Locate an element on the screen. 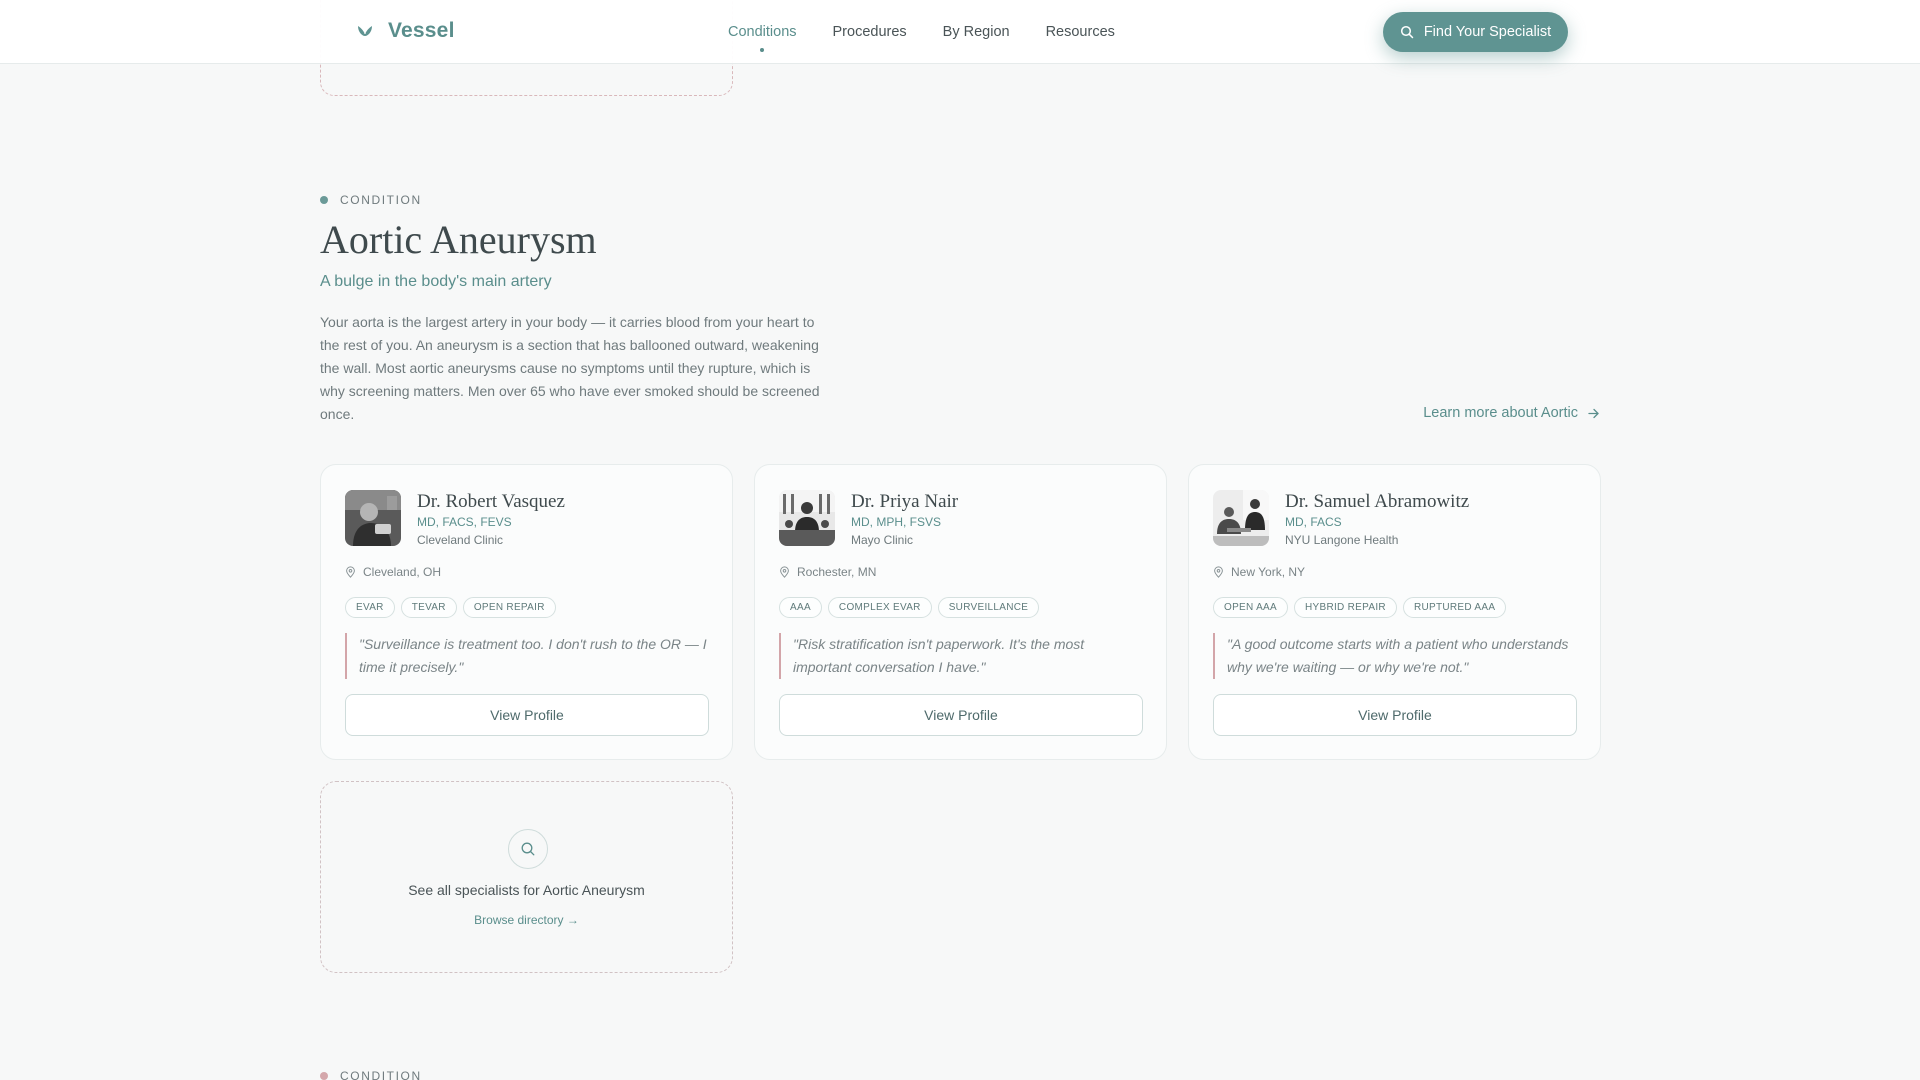 This screenshot has width=1920, height=1080. condition-title: Aortic Aneurysm is located at coordinates (458, 239).